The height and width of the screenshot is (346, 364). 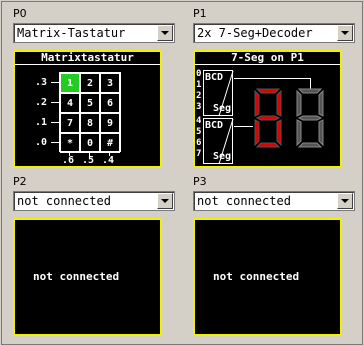 I want to click on col-label: .6, so click(x=68, y=160).